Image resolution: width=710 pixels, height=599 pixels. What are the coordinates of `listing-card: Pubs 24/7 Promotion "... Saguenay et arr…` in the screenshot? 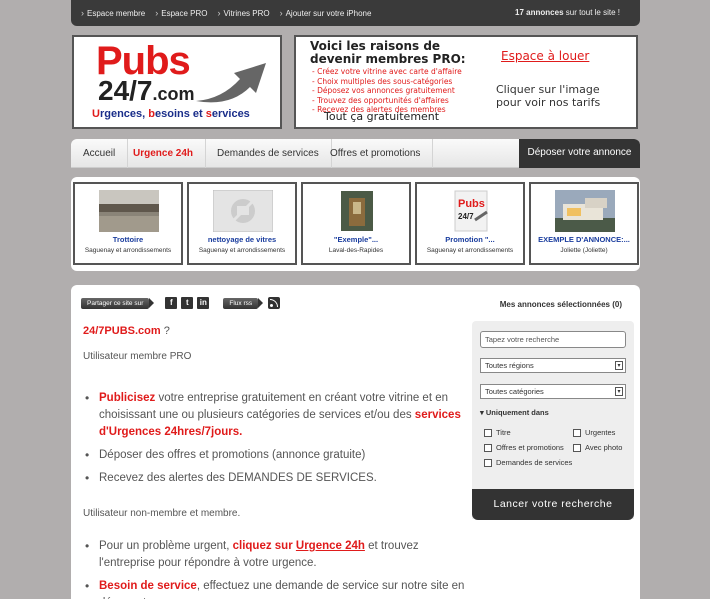 It's located at (470, 223).